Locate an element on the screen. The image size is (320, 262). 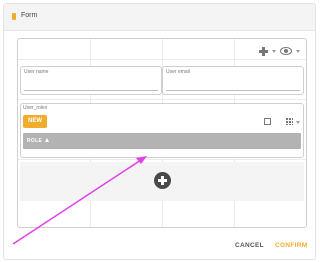
columns-icon is located at coordinates (289, 121).